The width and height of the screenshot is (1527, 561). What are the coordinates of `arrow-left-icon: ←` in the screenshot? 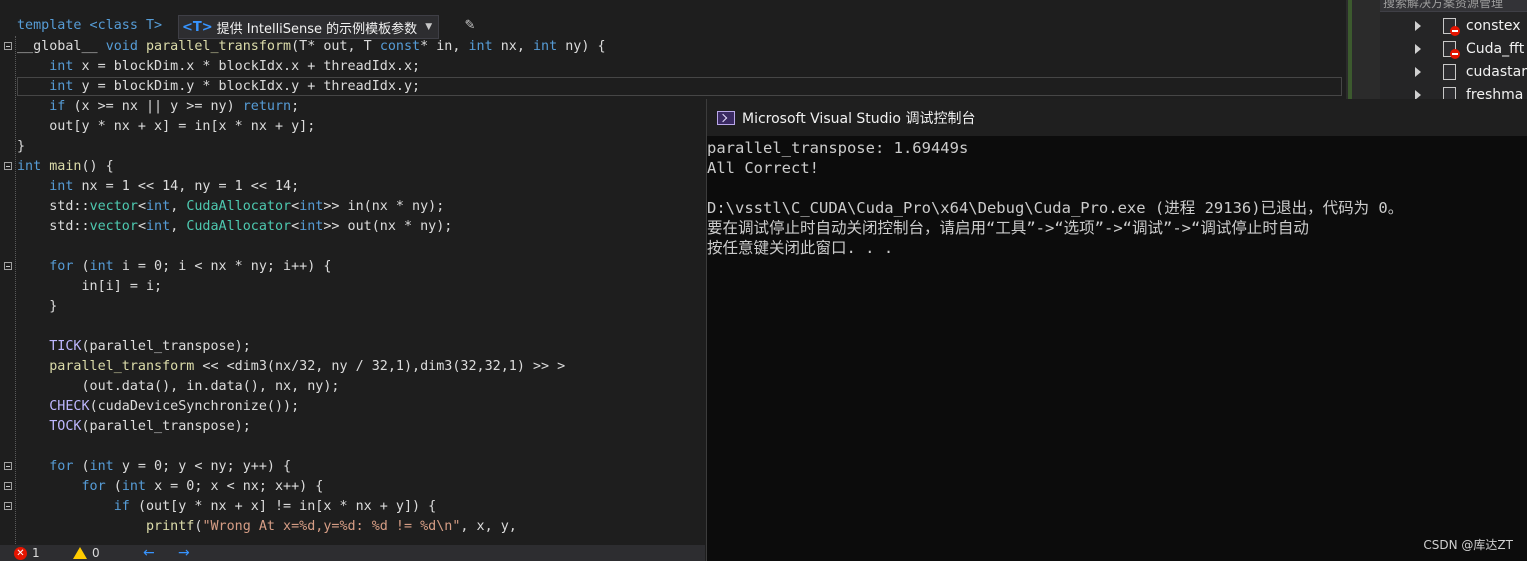 It's located at (149, 553).